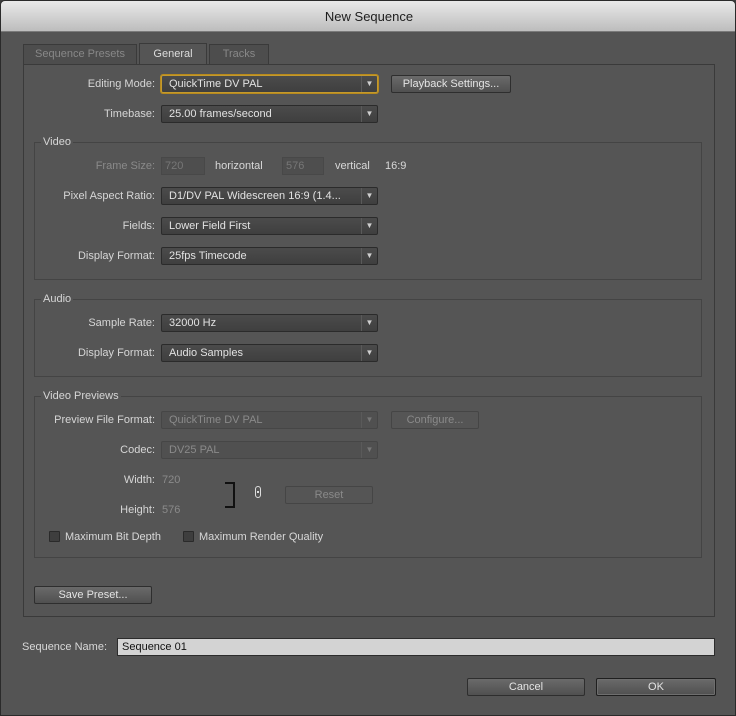  I want to click on link-bracket, so click(230, 495).